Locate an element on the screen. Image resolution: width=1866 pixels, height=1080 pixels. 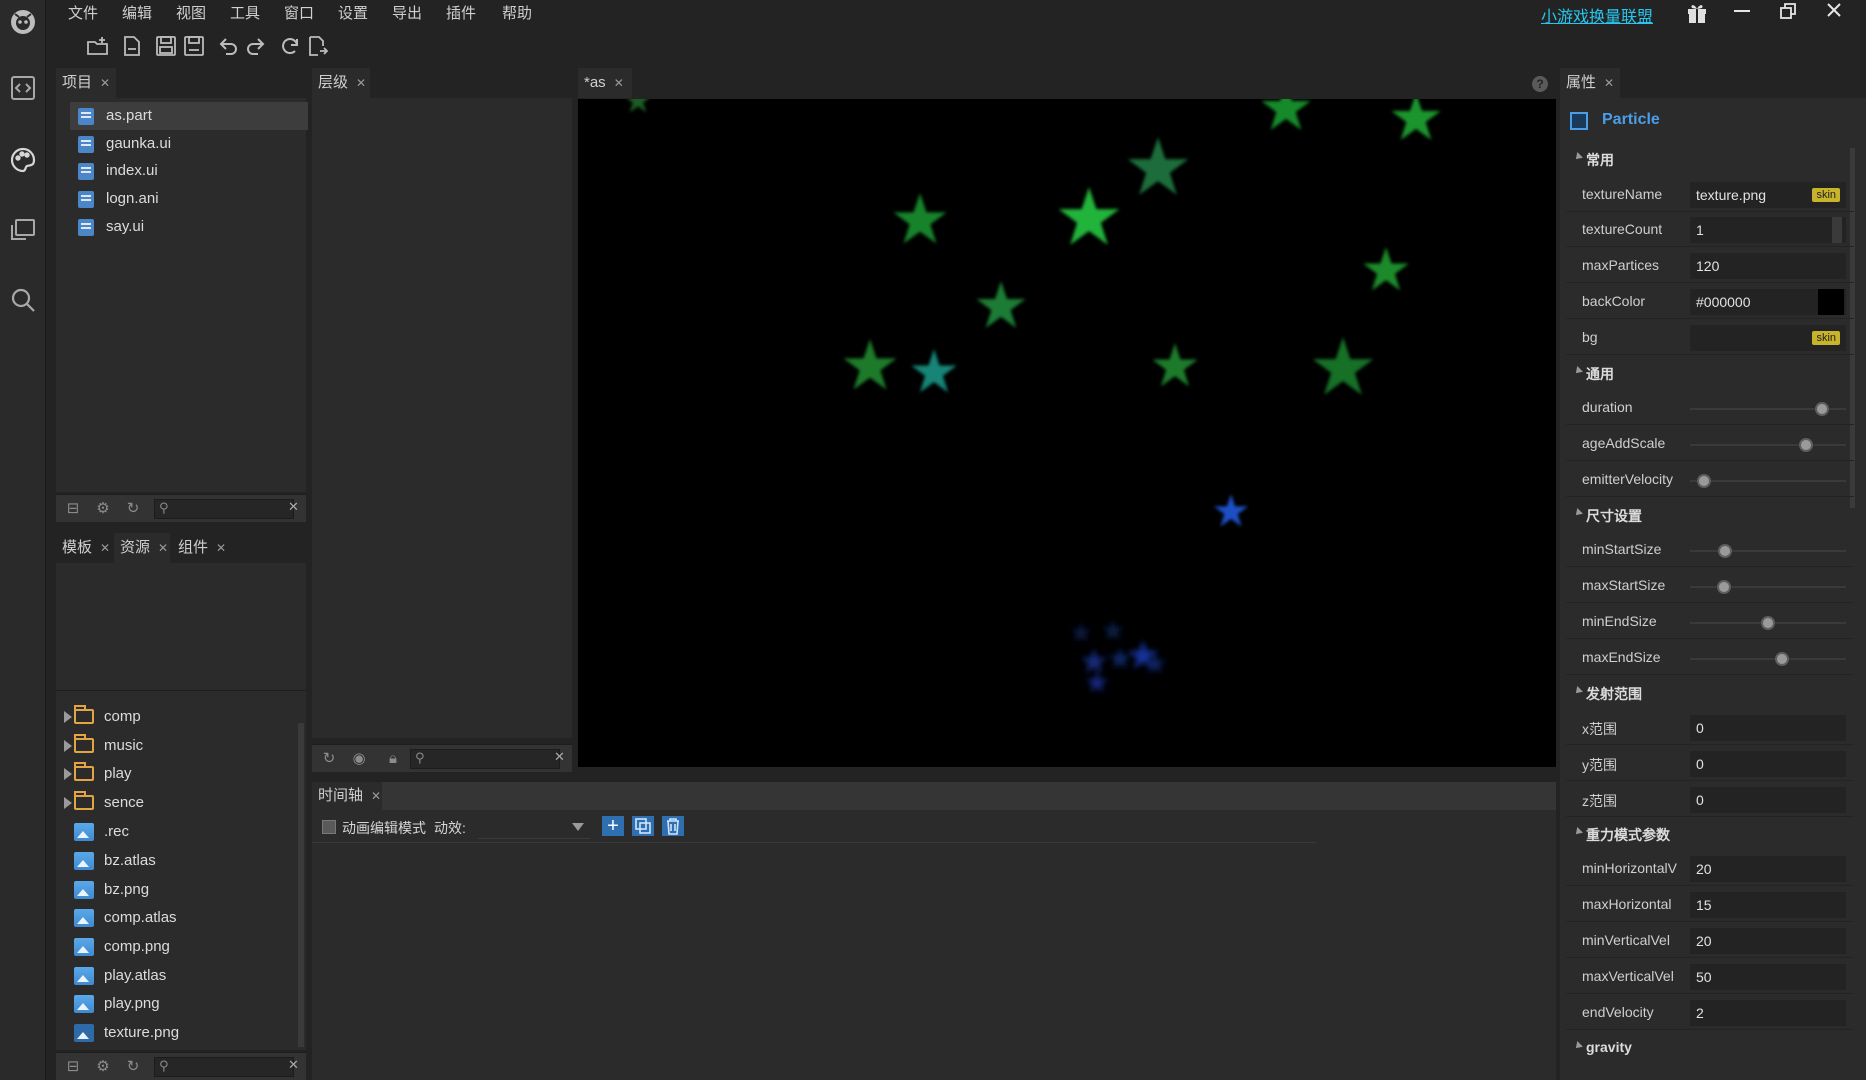
back-color-field: #000000 is located at coordinates (1768, 302).